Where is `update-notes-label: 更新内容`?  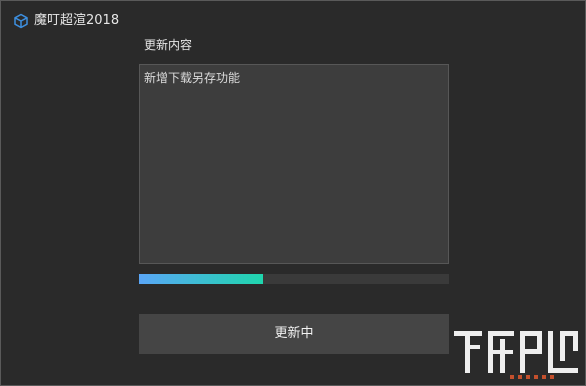
update-notes-label: 更新内容 is located at coordinates (168, 45).